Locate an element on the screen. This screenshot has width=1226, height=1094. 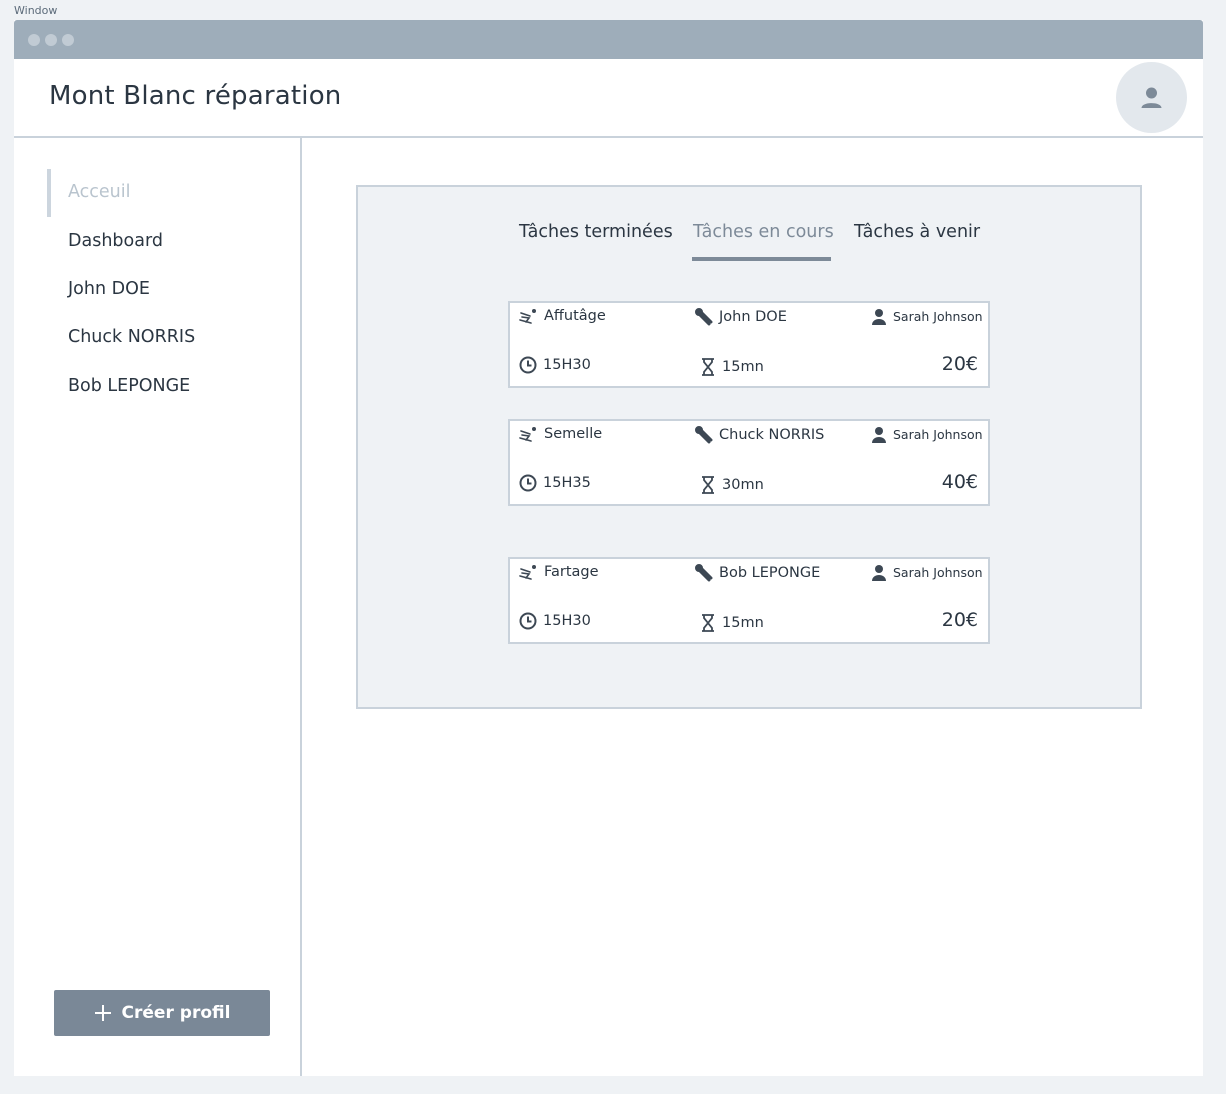
task-service: Fartage is located at coordinates (559, 572).